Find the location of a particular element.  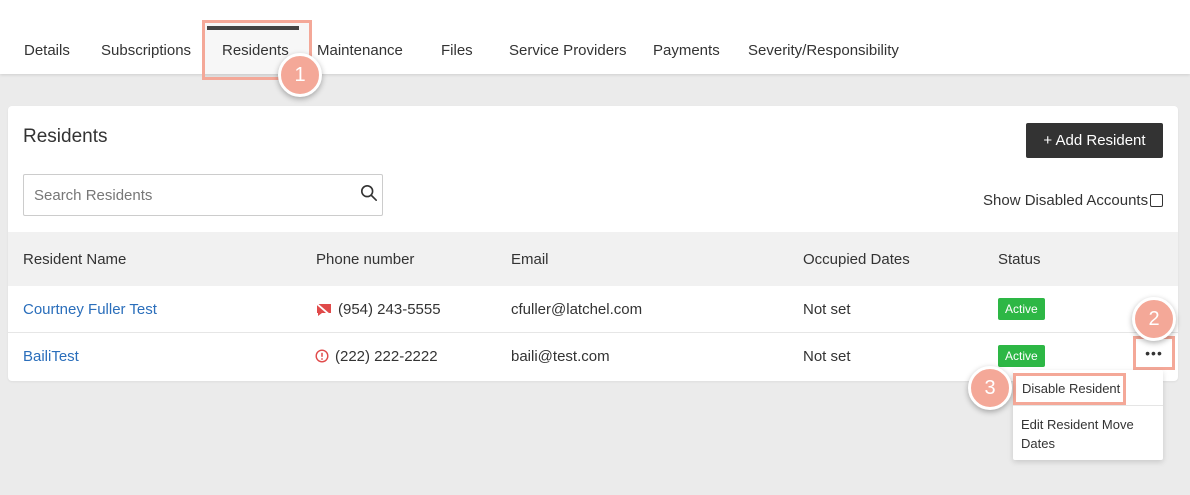

search-box is located at coordinates (203, 195).